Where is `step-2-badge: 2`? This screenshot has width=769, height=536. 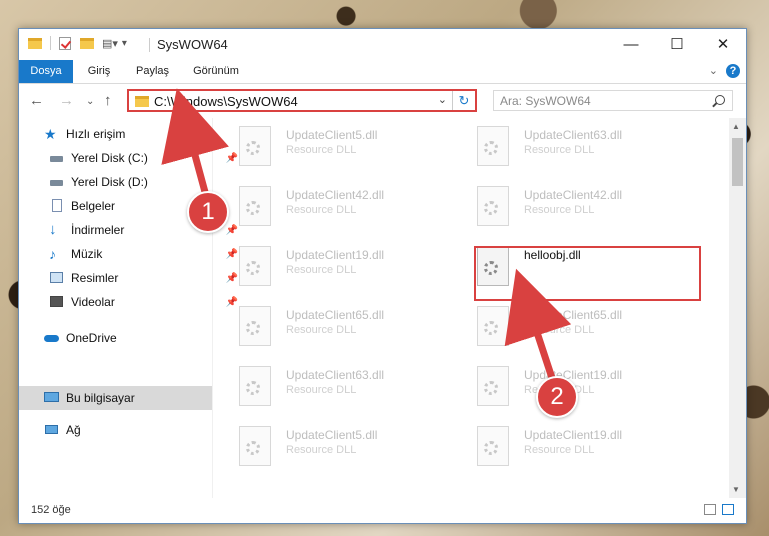 step-2-badge: 2 is located at coordinates (557, 397).